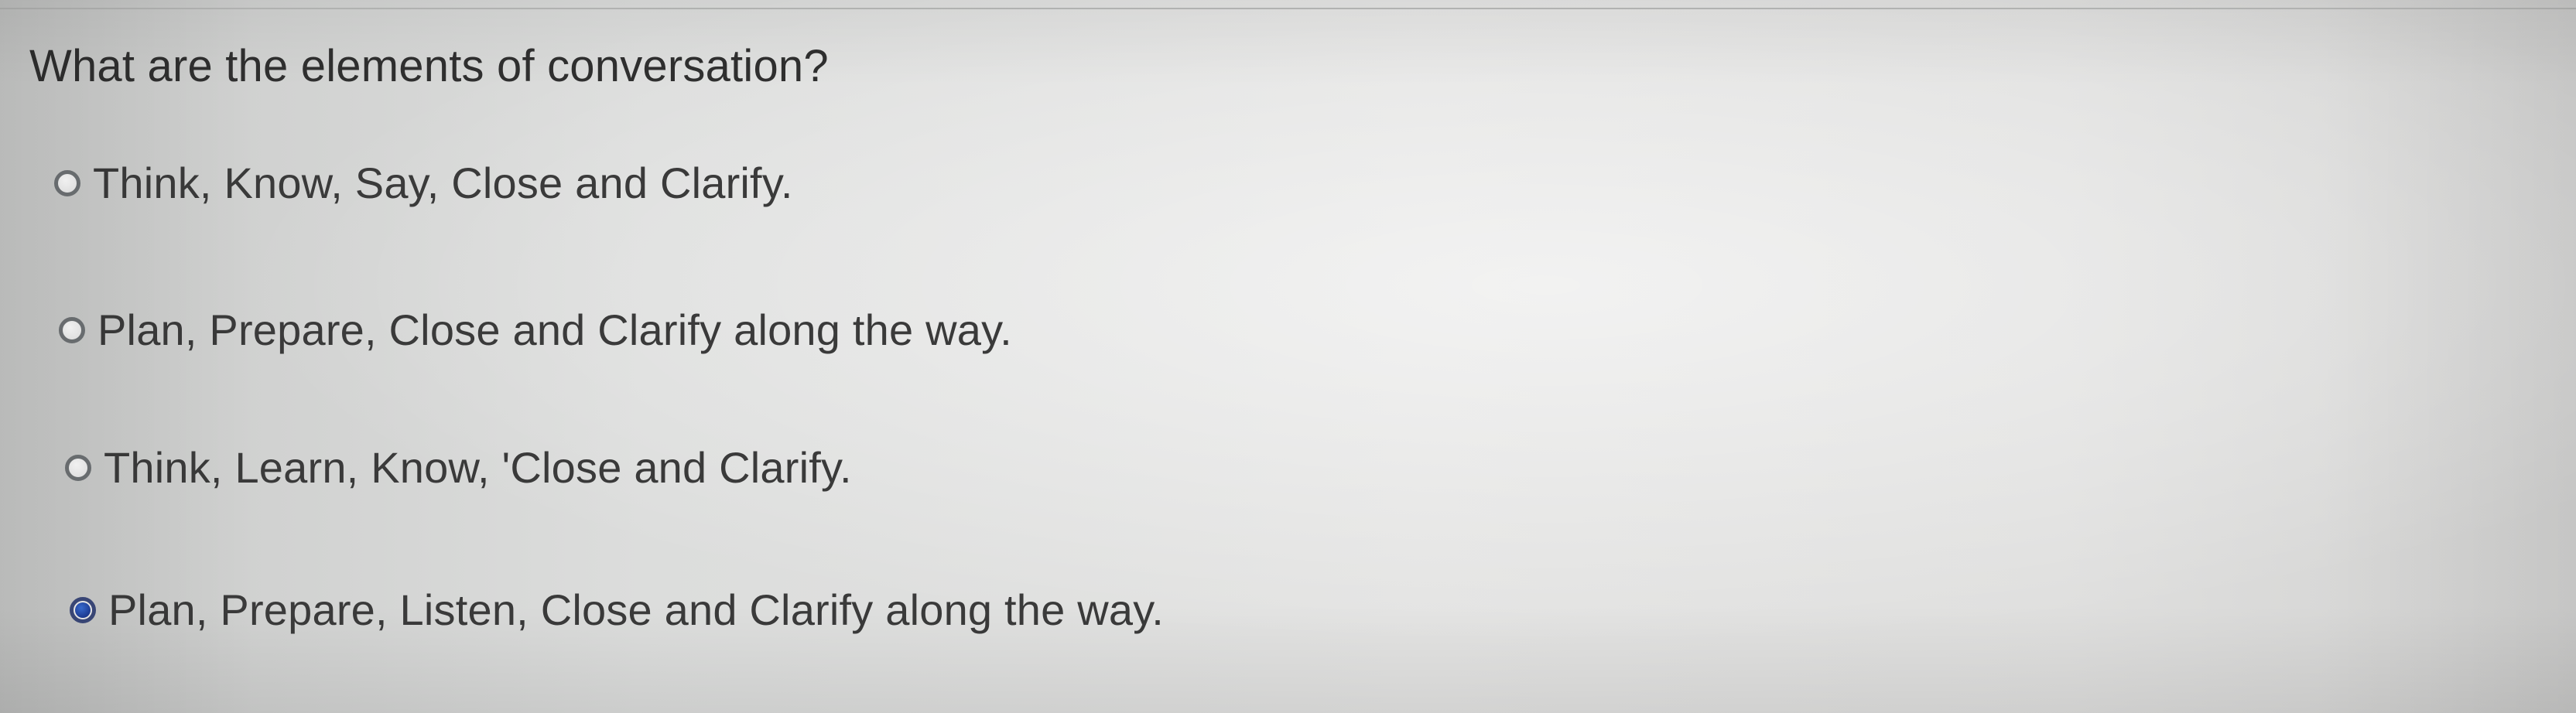  I want to click on answer-option-3: Think, Learn, Know, 'Close and Clarify., so click(459, 467).